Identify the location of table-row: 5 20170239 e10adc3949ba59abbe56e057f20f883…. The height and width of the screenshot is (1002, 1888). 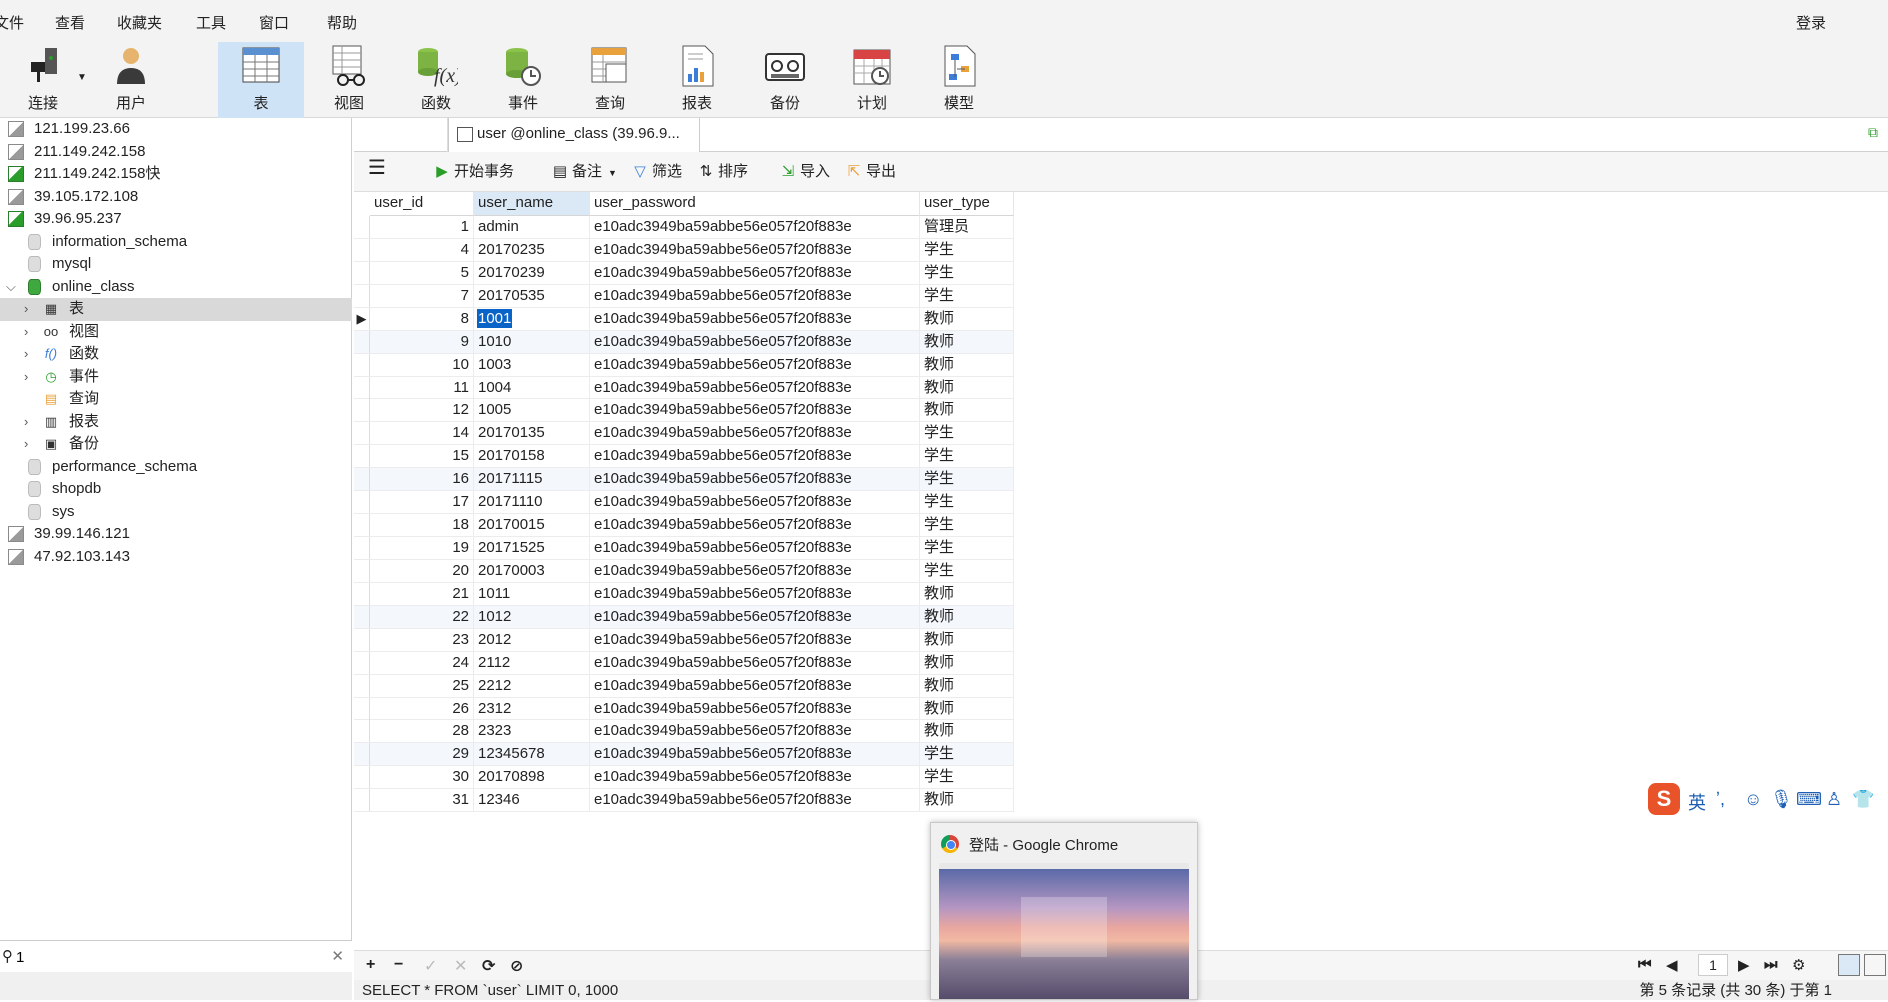
(684, 273).